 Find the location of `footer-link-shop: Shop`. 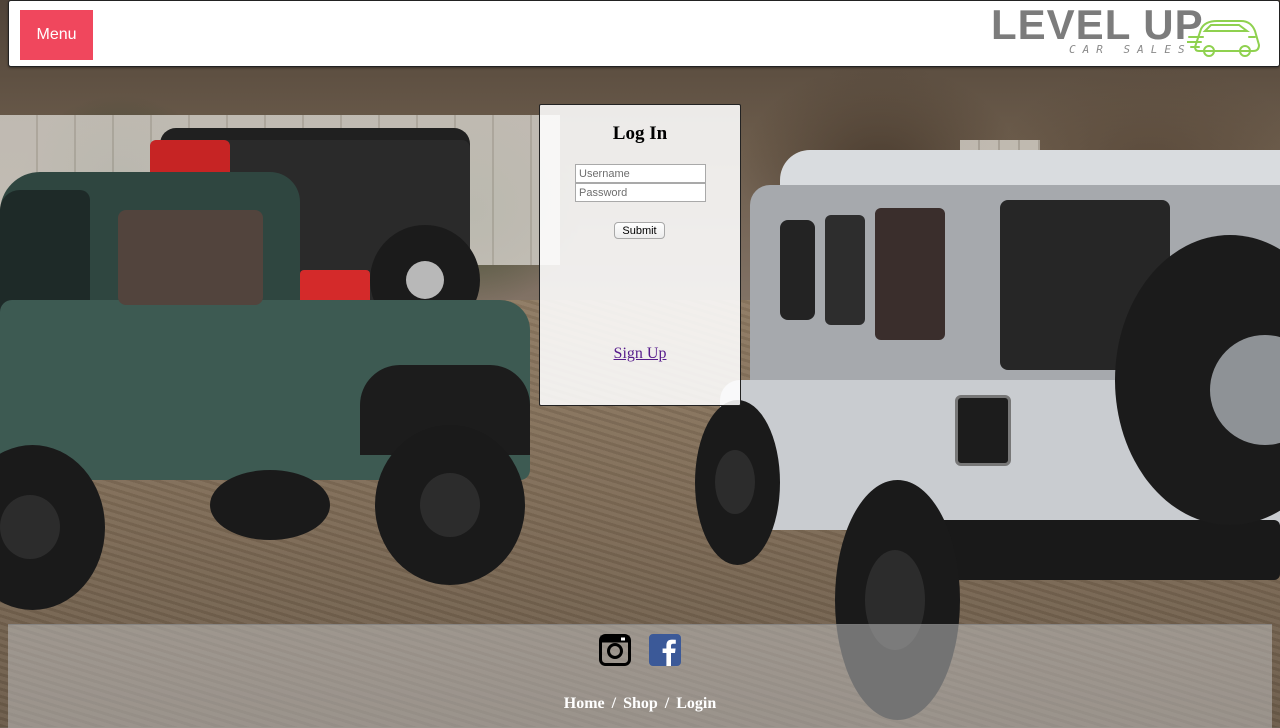

footer-link-shop: Shop is located at coordinates (640, 703).